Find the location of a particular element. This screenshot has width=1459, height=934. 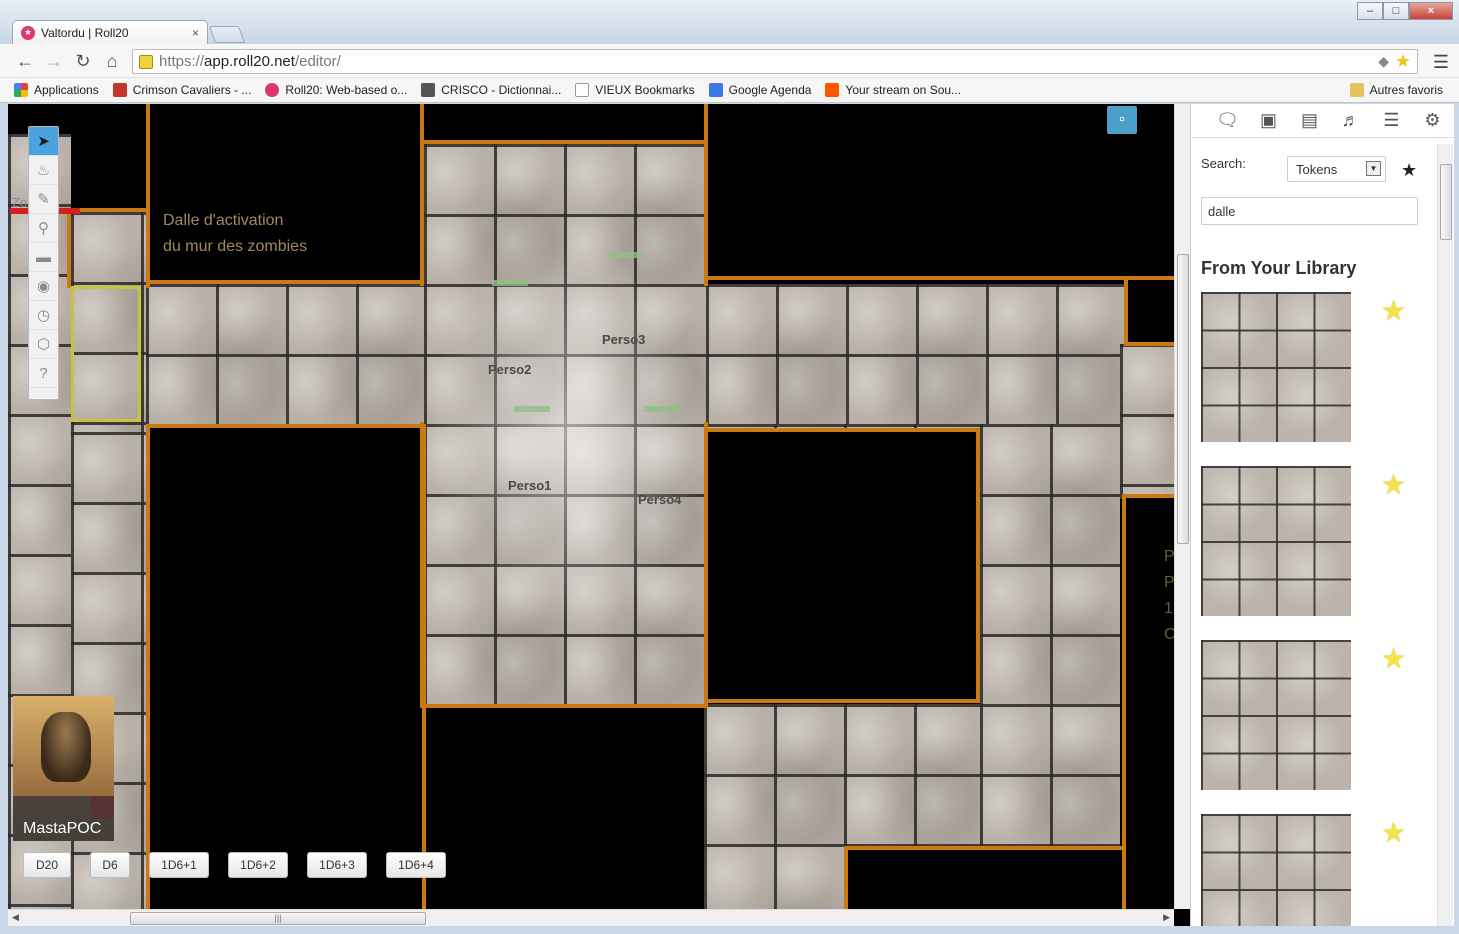

extension-icon: ◆ is located at coordinates (1383, 61).